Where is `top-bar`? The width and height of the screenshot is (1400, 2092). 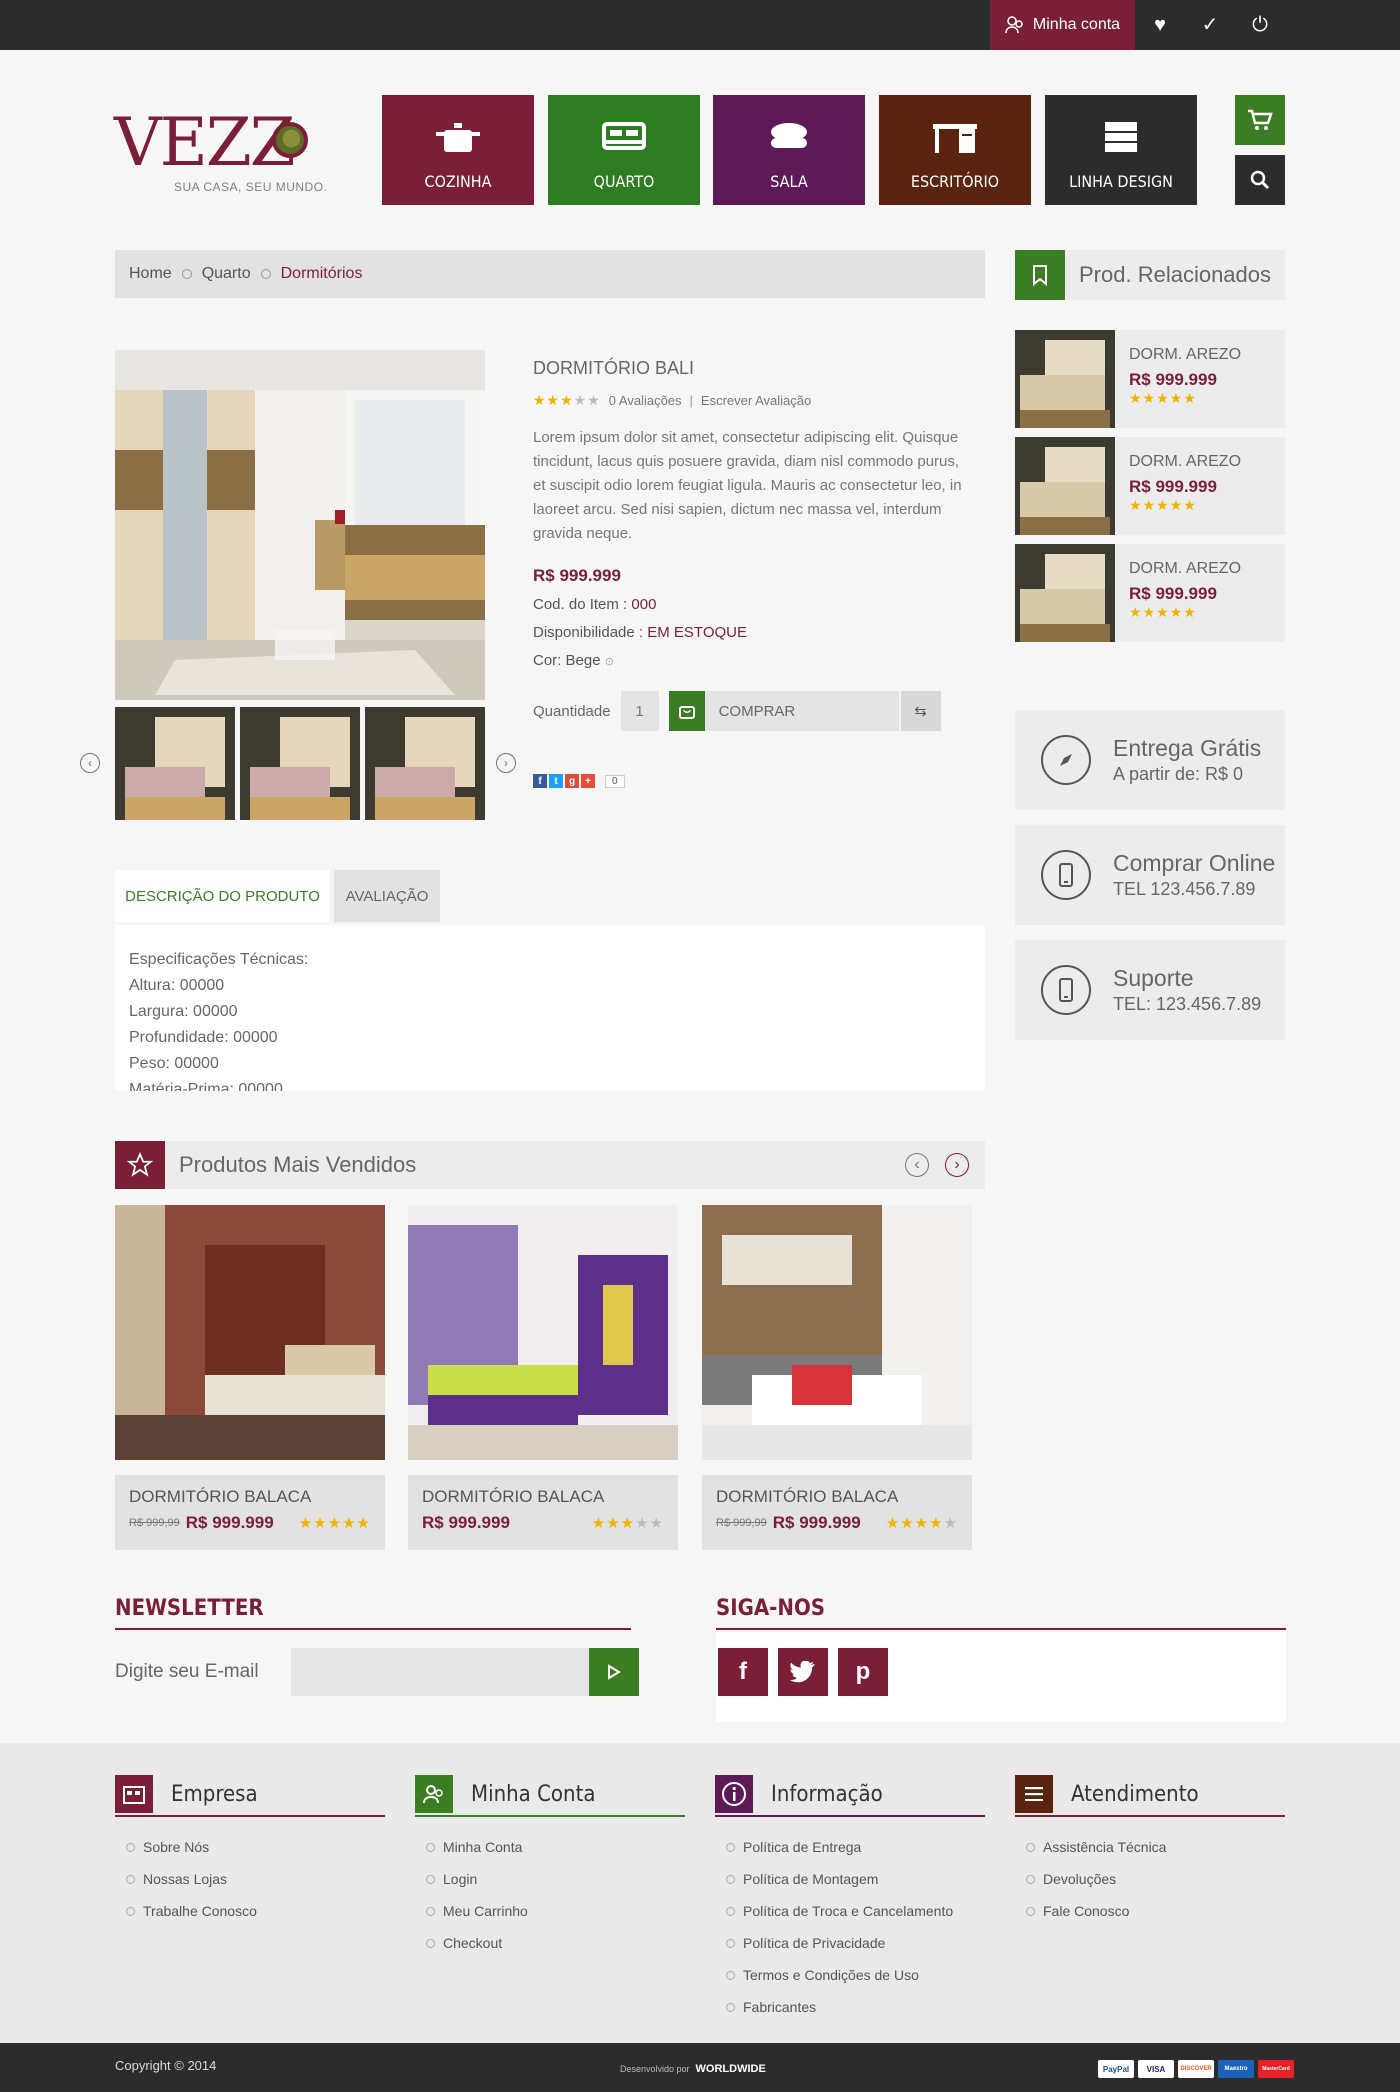 top-bar is located at coordinates (700, 25).